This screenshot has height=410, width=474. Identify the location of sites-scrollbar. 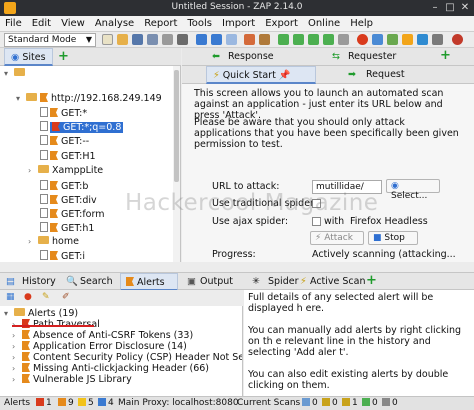
(176, 164).